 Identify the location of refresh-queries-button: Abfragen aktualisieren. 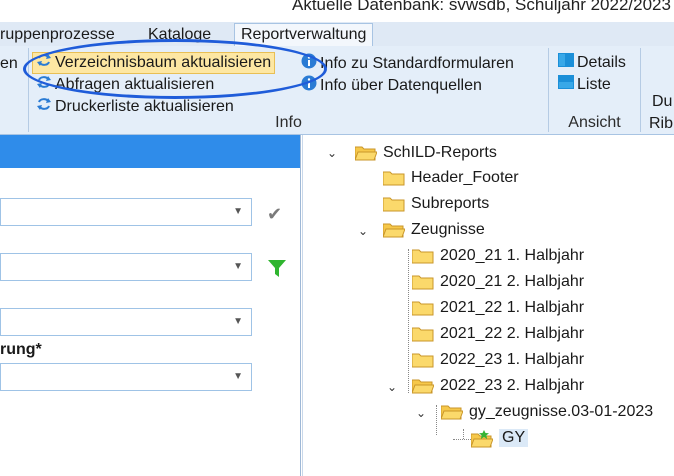
(125, 85).